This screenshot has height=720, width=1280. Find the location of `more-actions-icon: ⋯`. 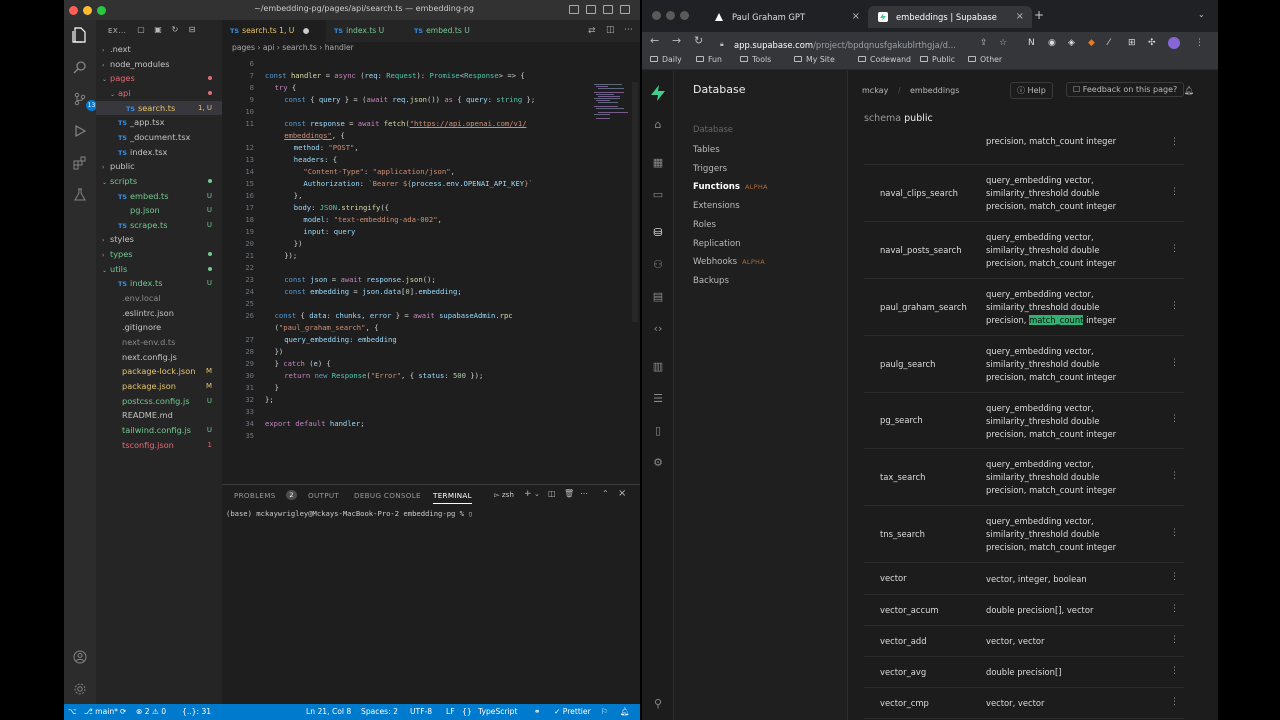

more-actions-icon: ⋯ is located at coordinates (628, 30).